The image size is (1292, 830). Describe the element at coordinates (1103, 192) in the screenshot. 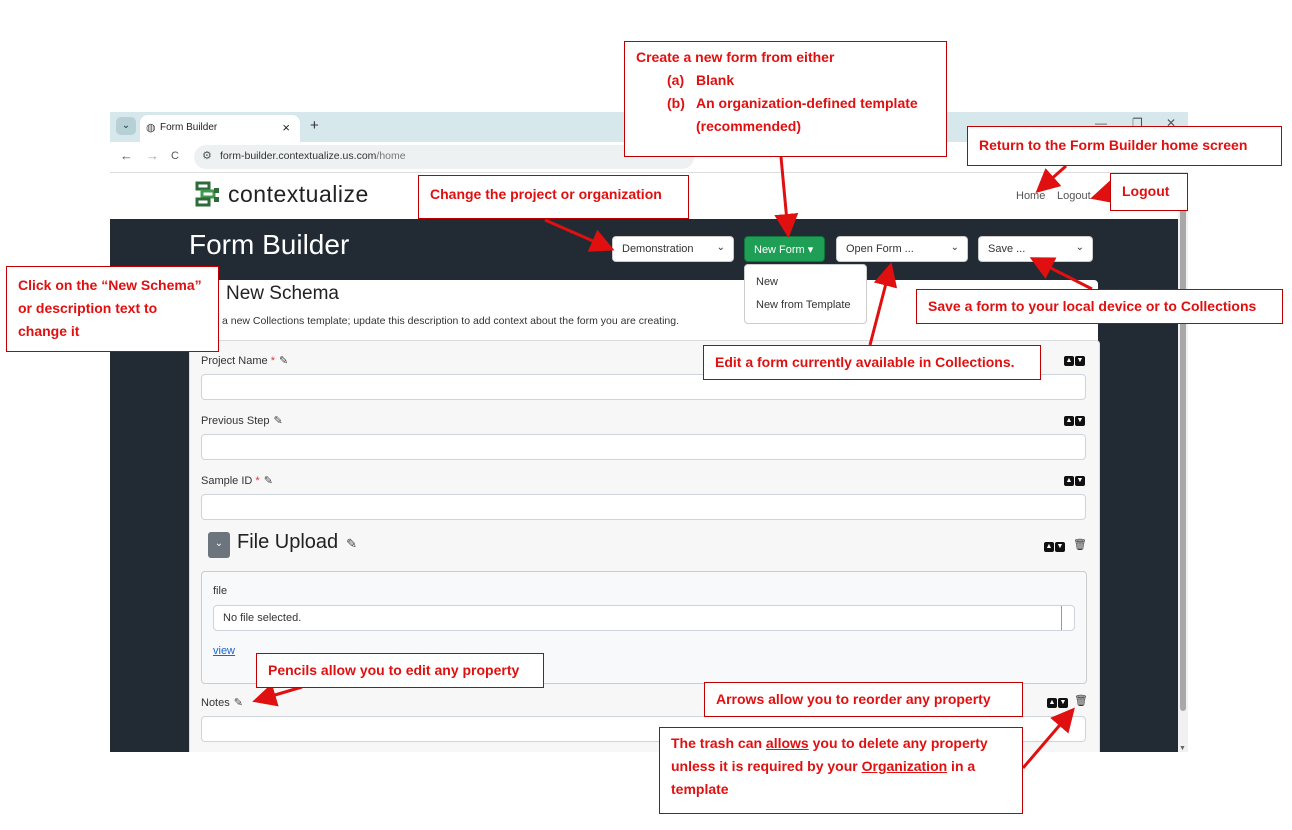

I see `annotation-arrow-logout` at that location.